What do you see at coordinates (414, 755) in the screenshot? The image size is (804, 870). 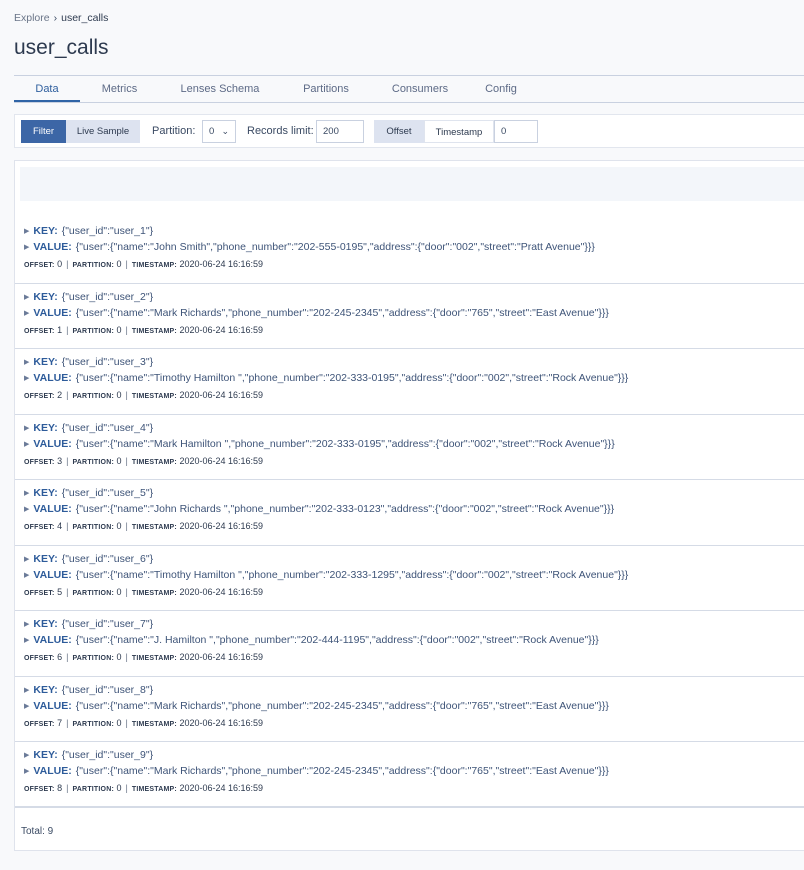 I see `record-key-line: ▶ KEY: {"user_id":"user_9"}` at bounding box center [414, 755].